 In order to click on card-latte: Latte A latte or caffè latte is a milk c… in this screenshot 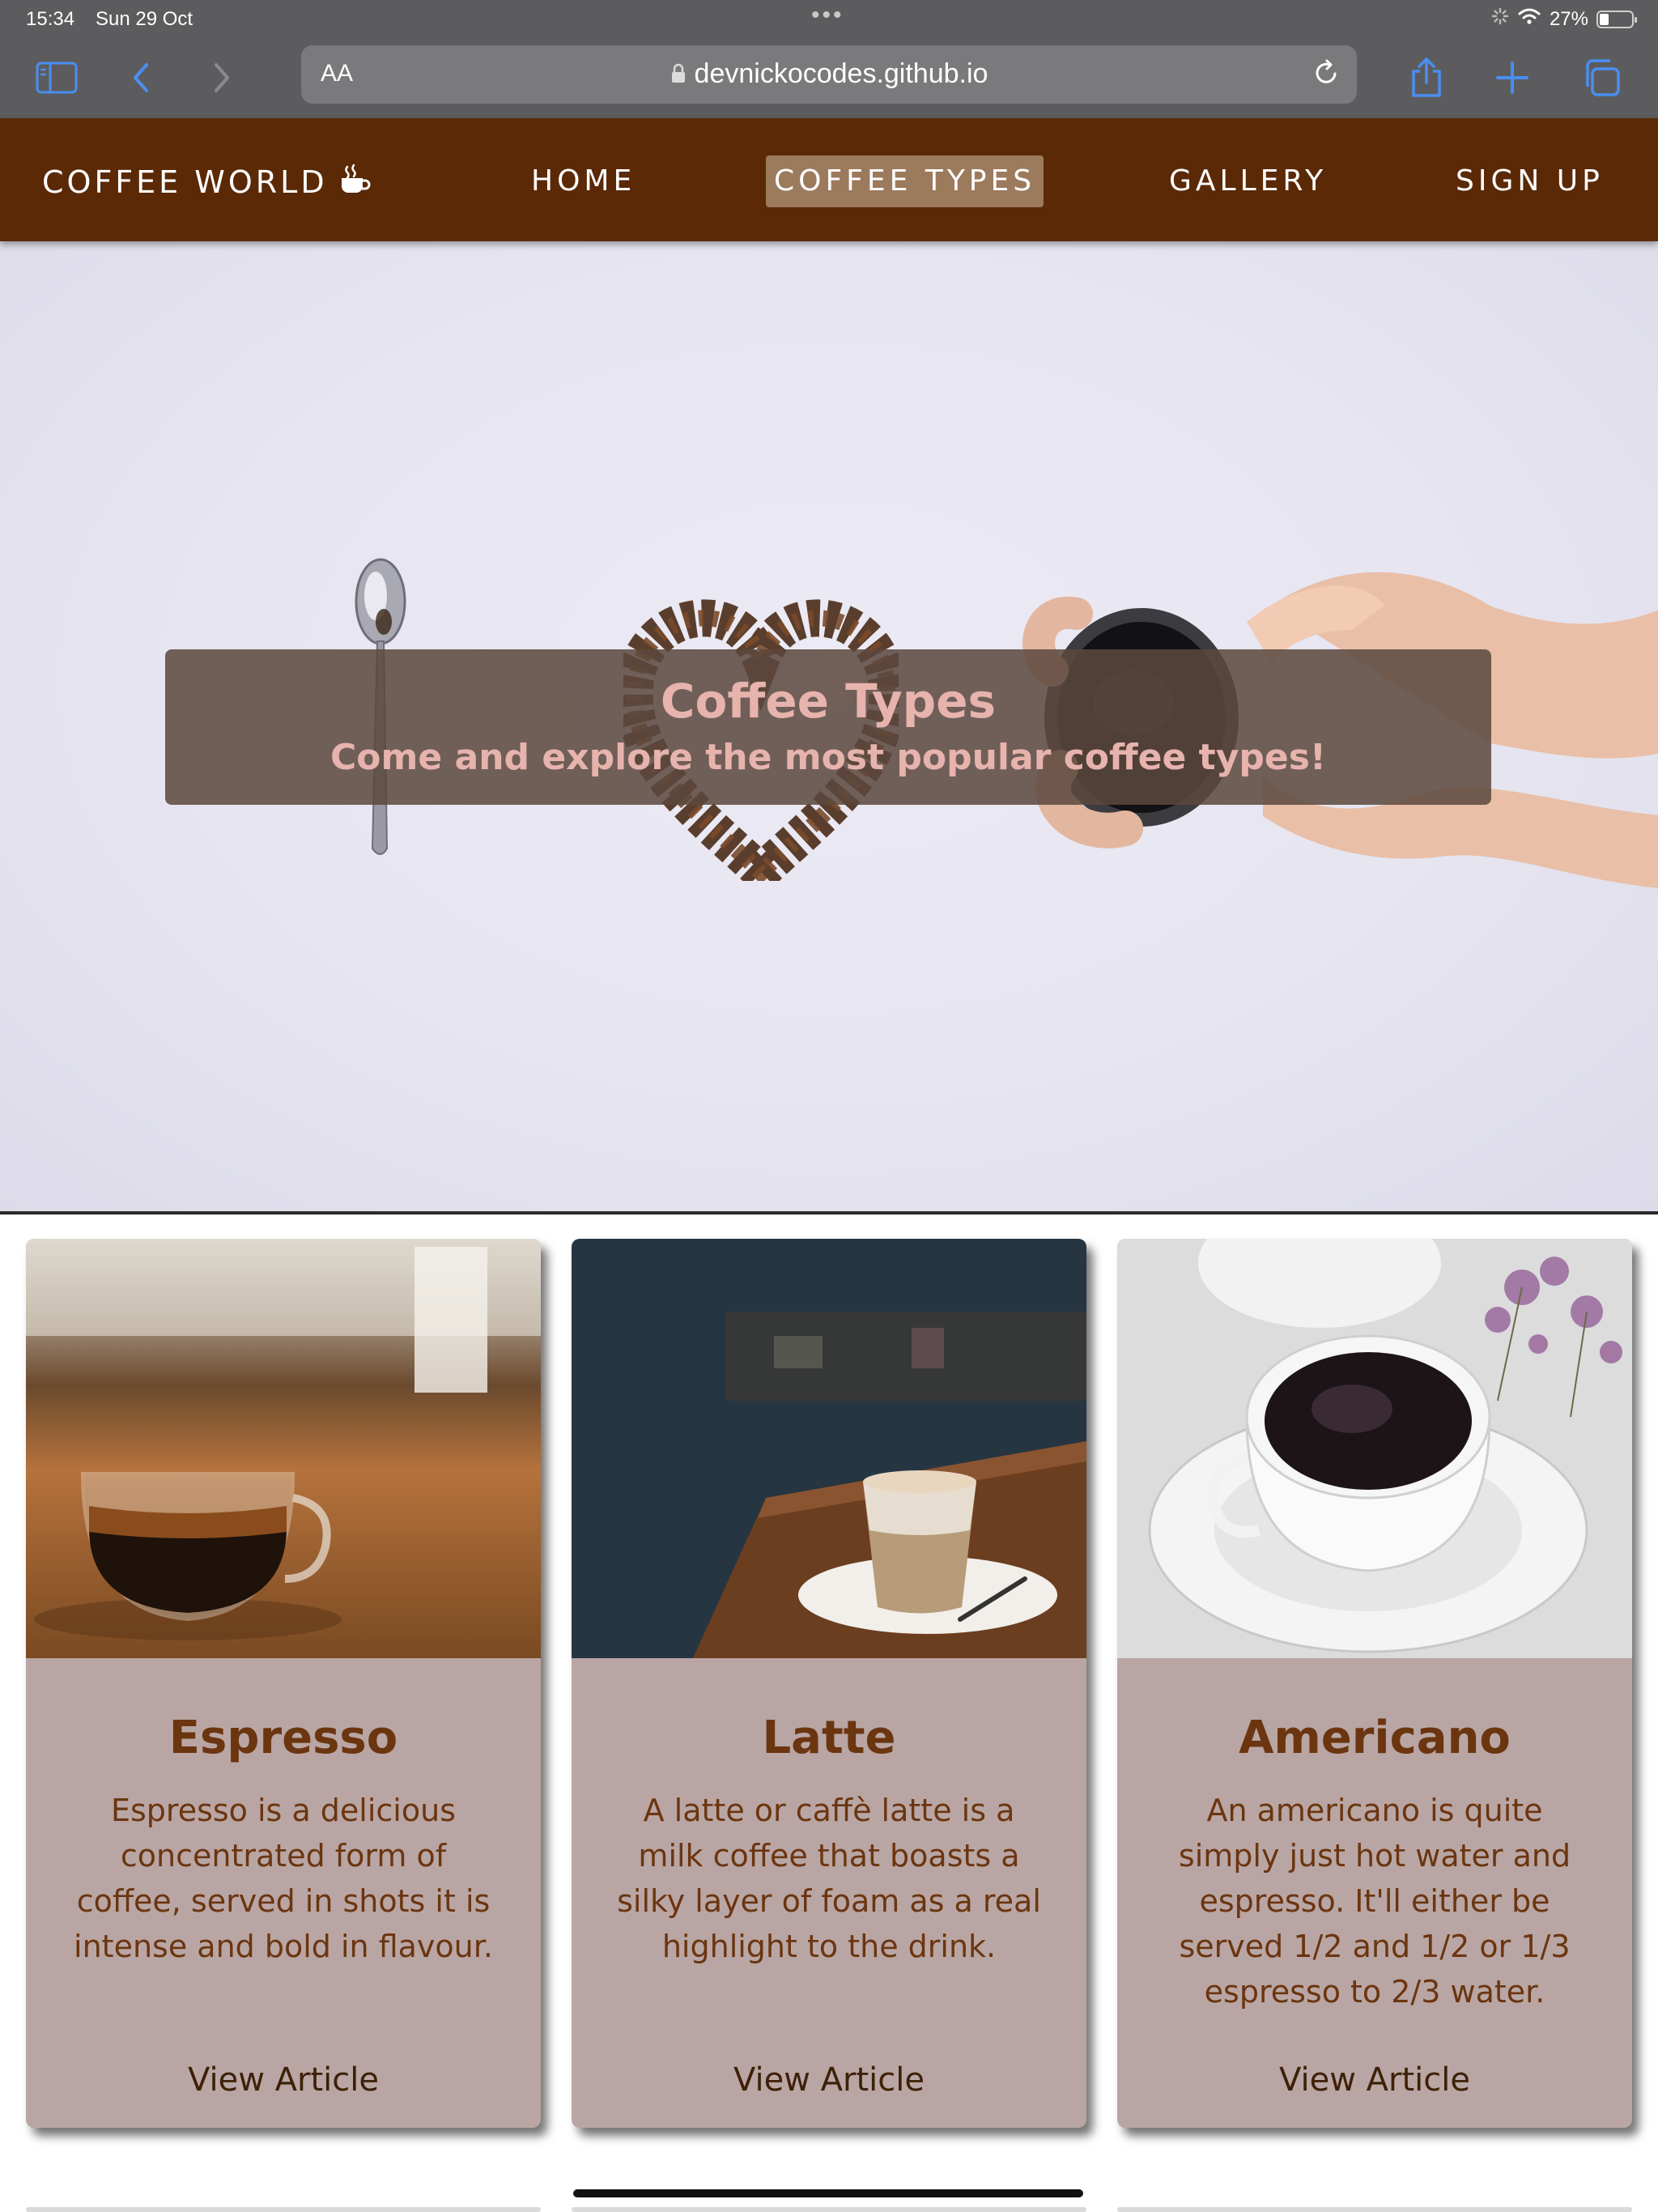, I will do `click(829, 1683)`.